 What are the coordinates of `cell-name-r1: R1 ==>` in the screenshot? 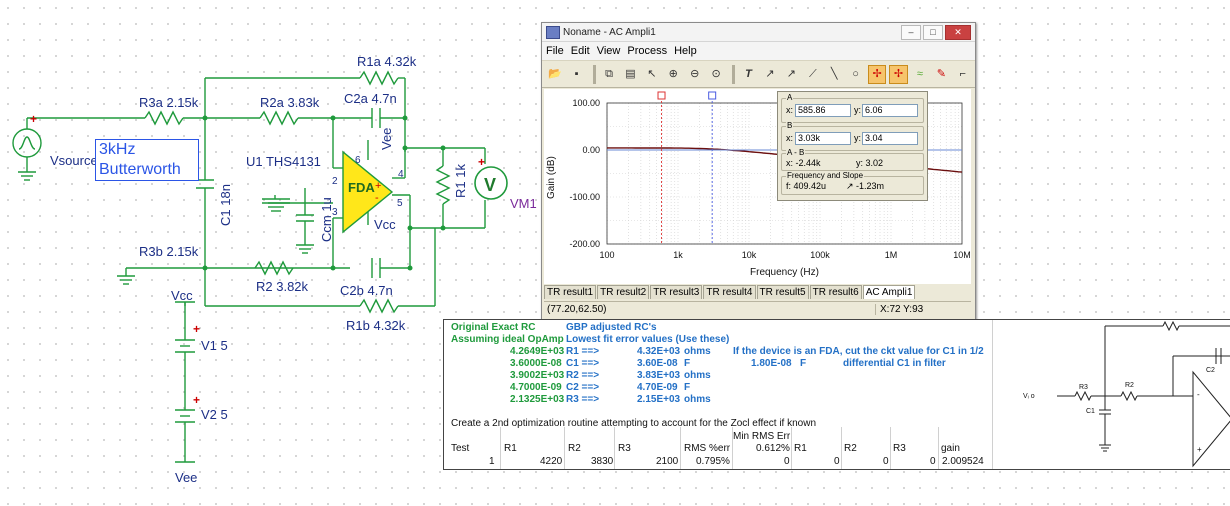 It's located at (582, 352).